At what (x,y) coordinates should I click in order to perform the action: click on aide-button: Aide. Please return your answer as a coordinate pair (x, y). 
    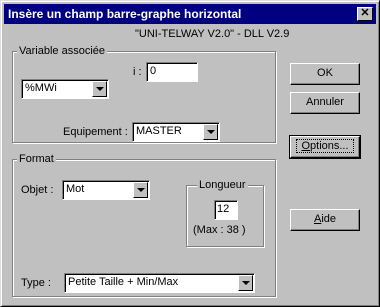
    Looking at the image, I should click on (325, 220).